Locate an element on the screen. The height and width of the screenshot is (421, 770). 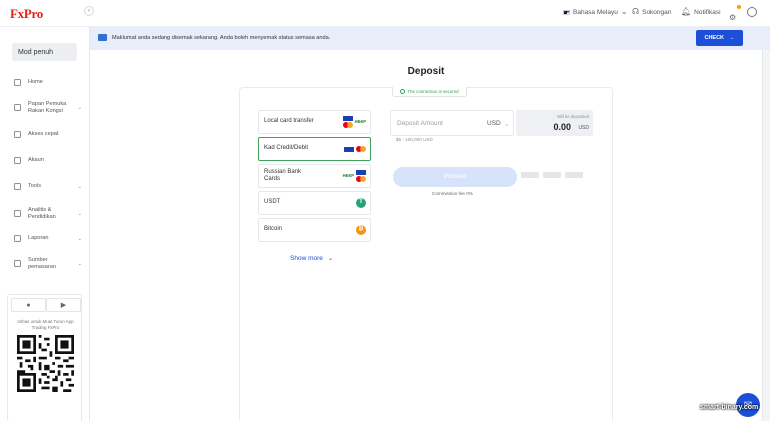
report-icon is located at coordinates (17, 238).